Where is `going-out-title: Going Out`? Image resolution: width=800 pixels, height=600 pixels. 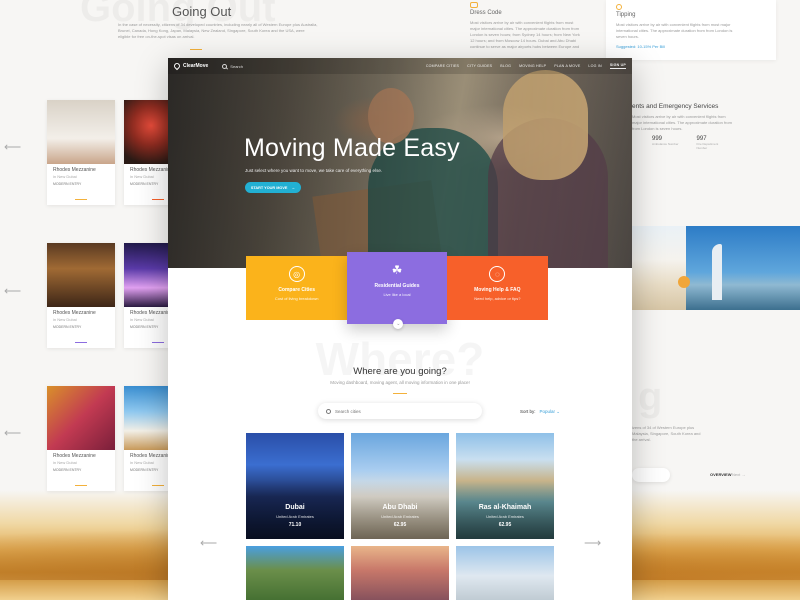 going-out-title: Going Out is located at coordinates (202, 11).